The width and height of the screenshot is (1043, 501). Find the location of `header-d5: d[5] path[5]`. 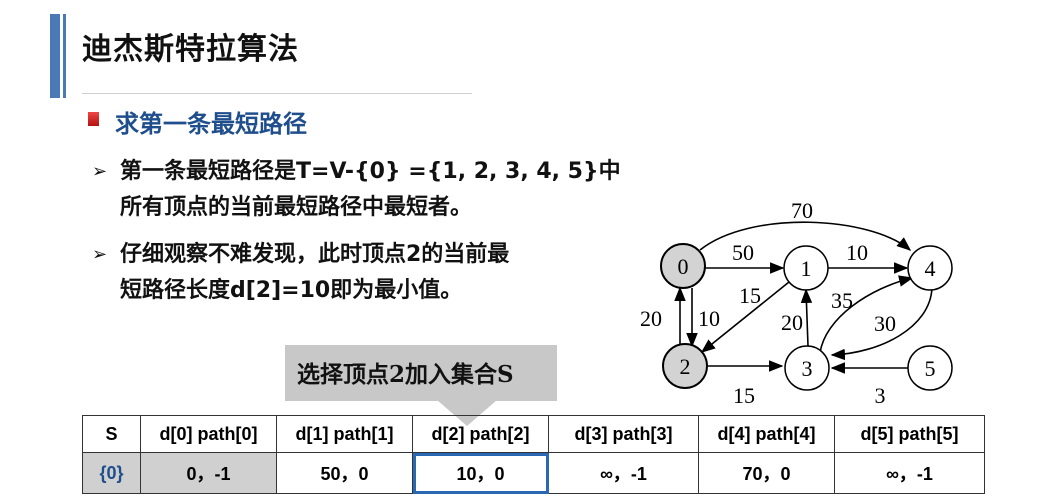

header-d5: d[5] path[5] is located at coordinates (909, 434).